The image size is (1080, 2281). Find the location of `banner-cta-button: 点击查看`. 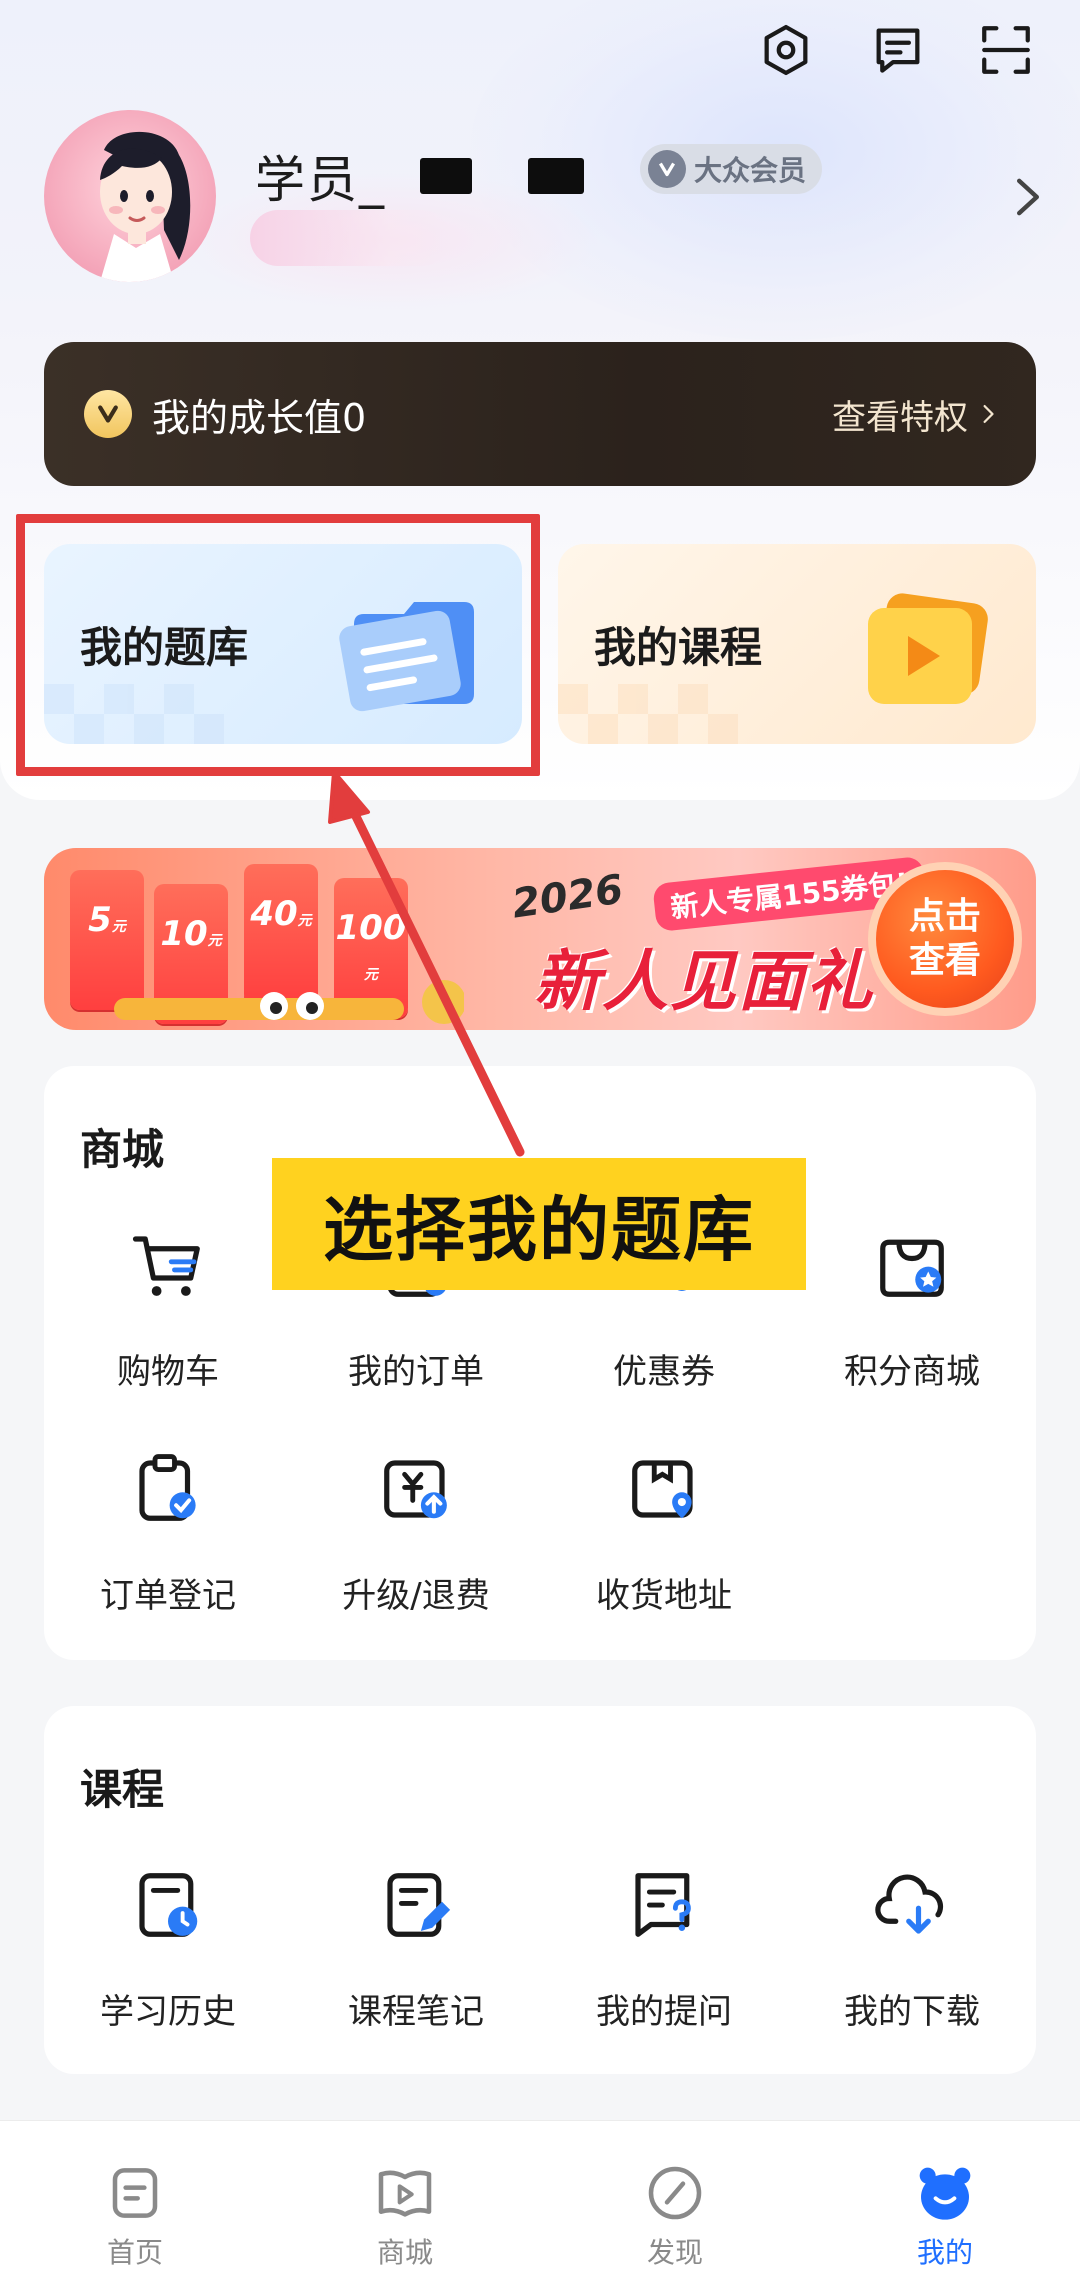

banner-cta-button: 点击查看 is located at coordinates (945, 939).